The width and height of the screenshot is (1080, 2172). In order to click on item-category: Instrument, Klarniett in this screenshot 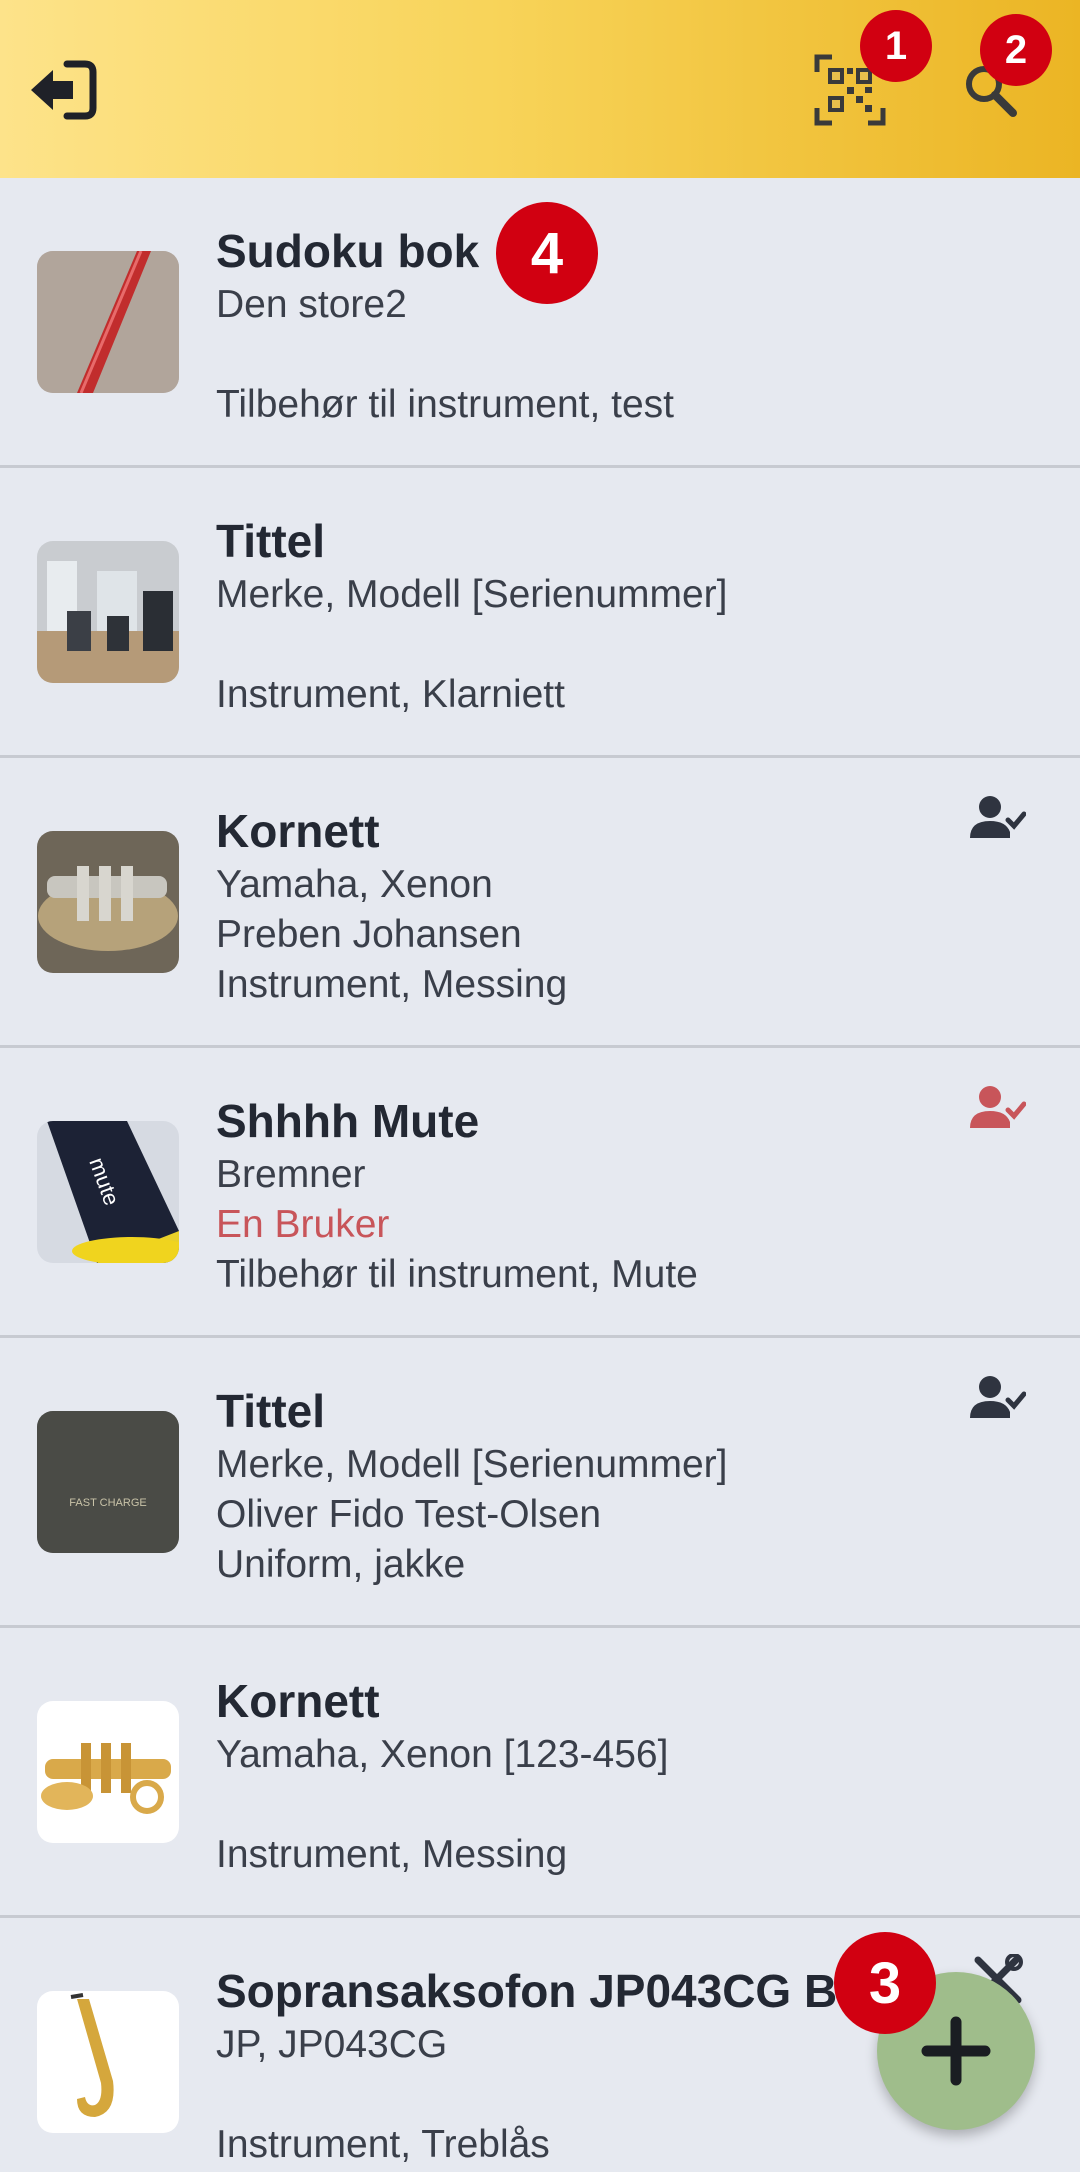, I will do `click(390, 694)`.